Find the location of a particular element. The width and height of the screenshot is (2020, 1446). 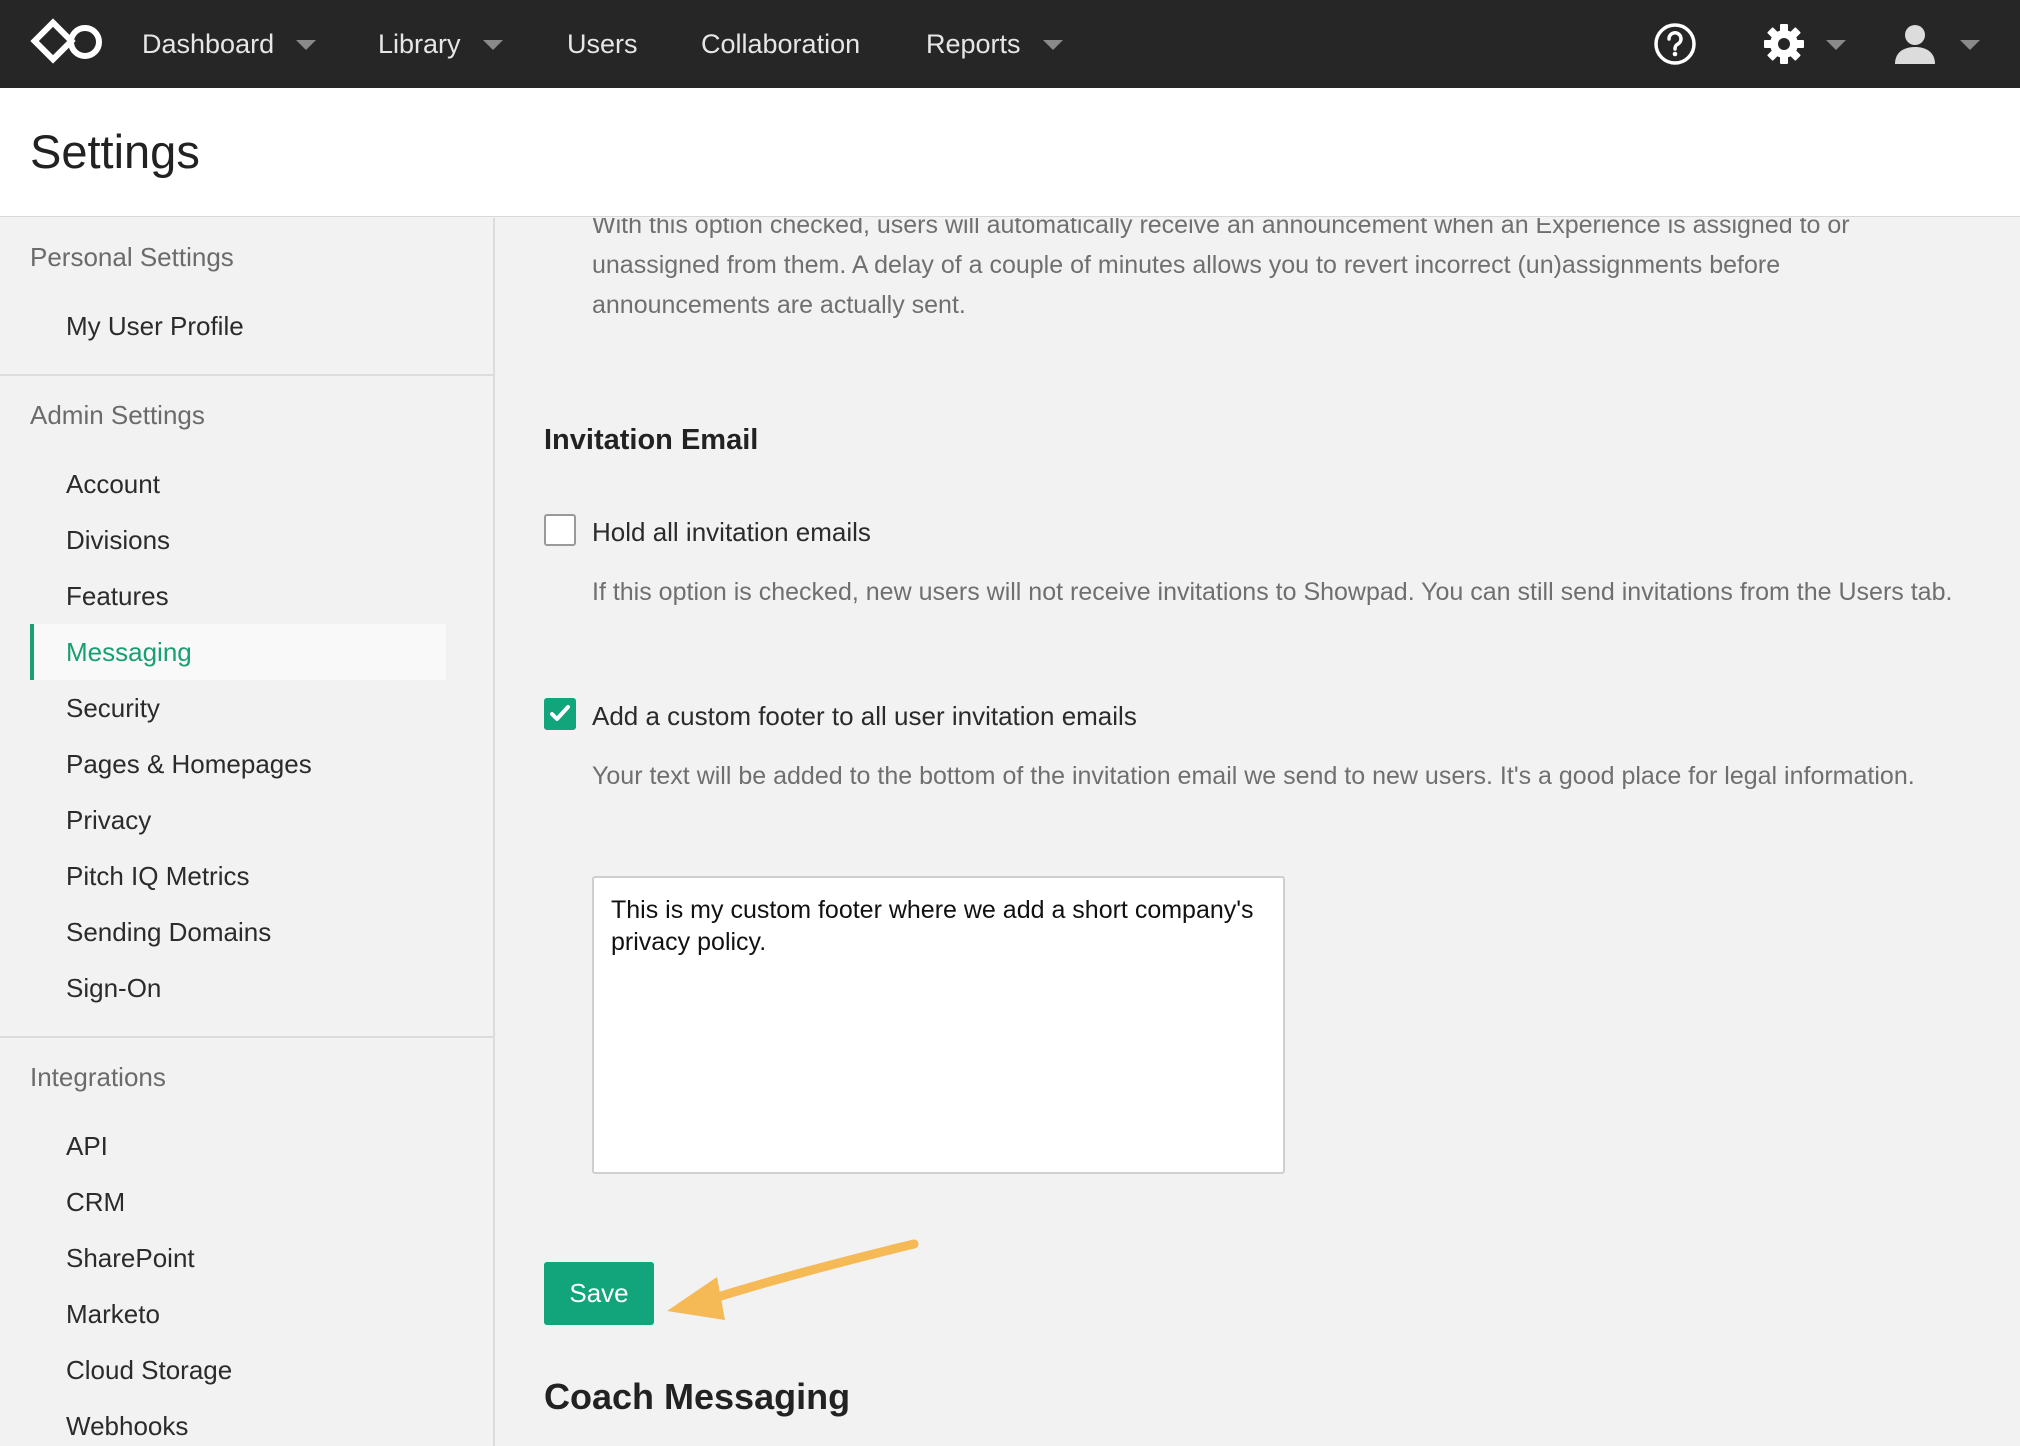

sidebar-item-my-user-profile: My User Profile is located at coordinates (238, 326).